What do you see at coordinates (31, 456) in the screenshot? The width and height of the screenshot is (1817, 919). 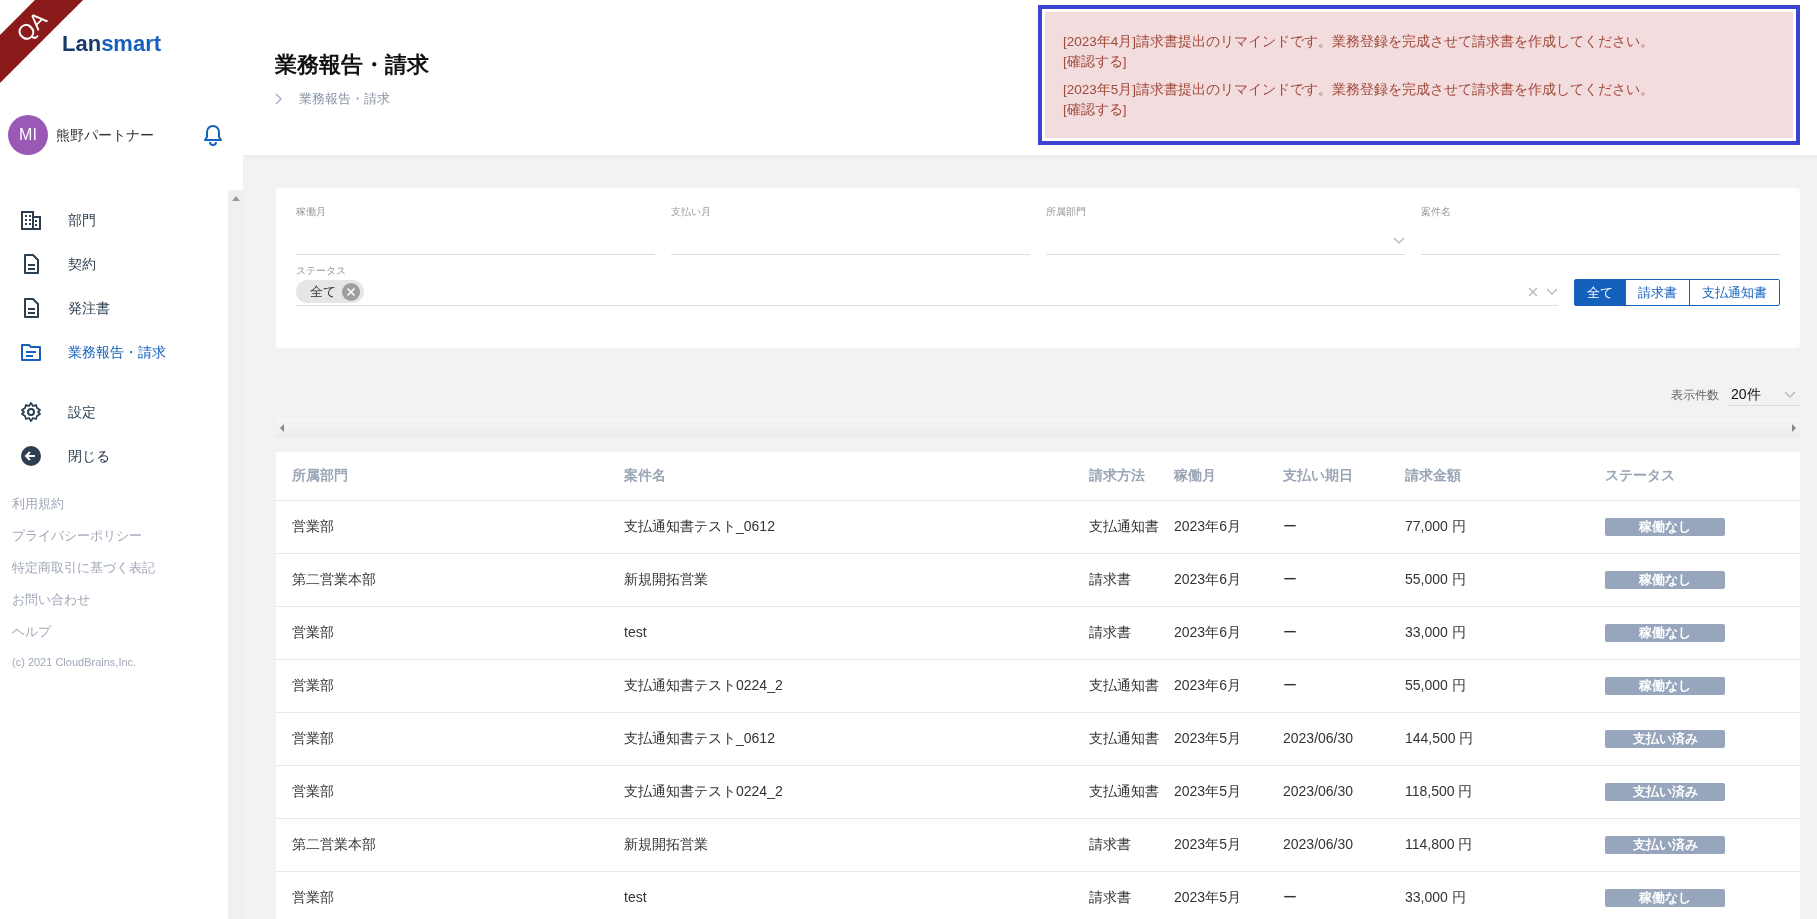 I see `back-icon` at bounding box center [31, 456].